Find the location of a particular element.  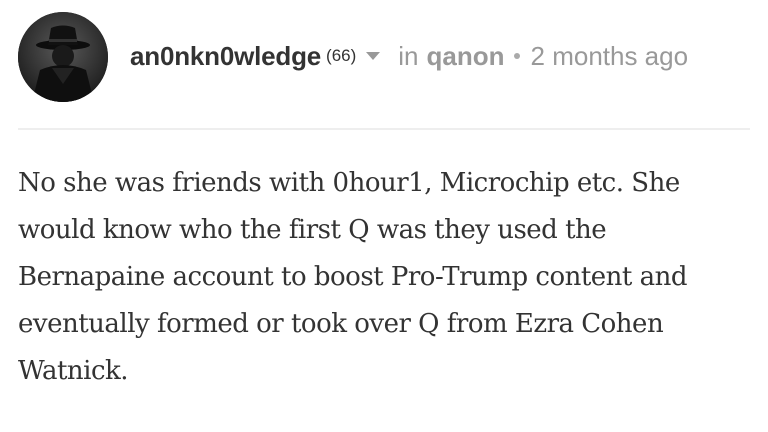

separator-dot is located at coordinates (516, 56).